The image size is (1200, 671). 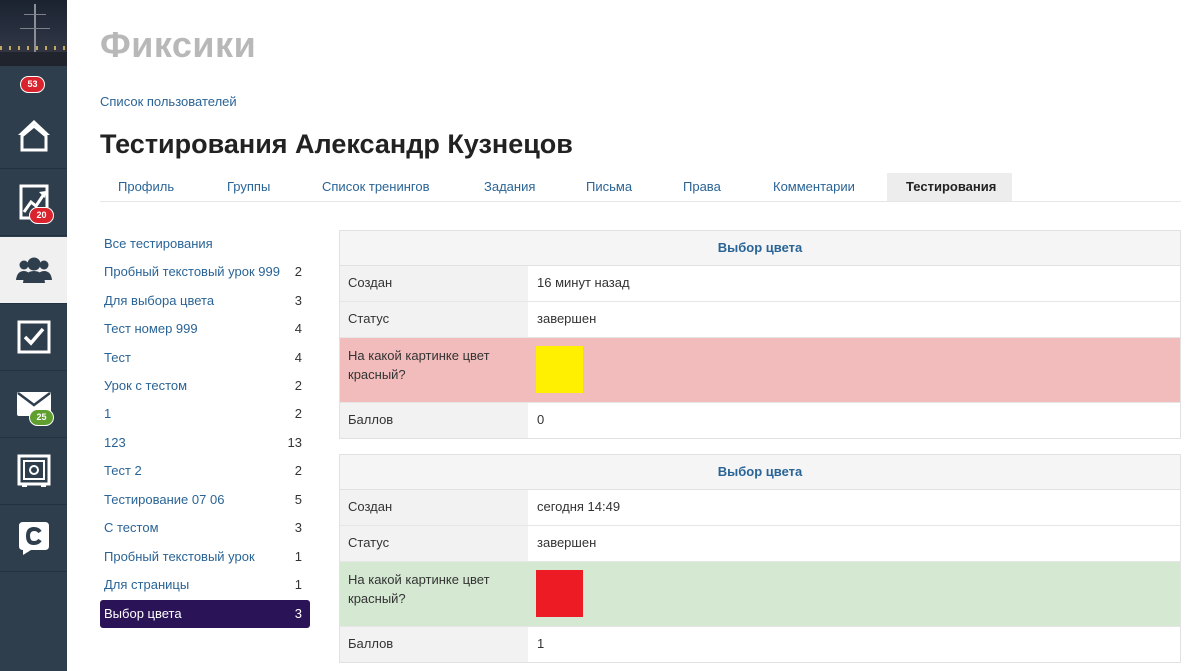 I want to click on list-item-label: Все тестирования, so click(x=158, y=243).